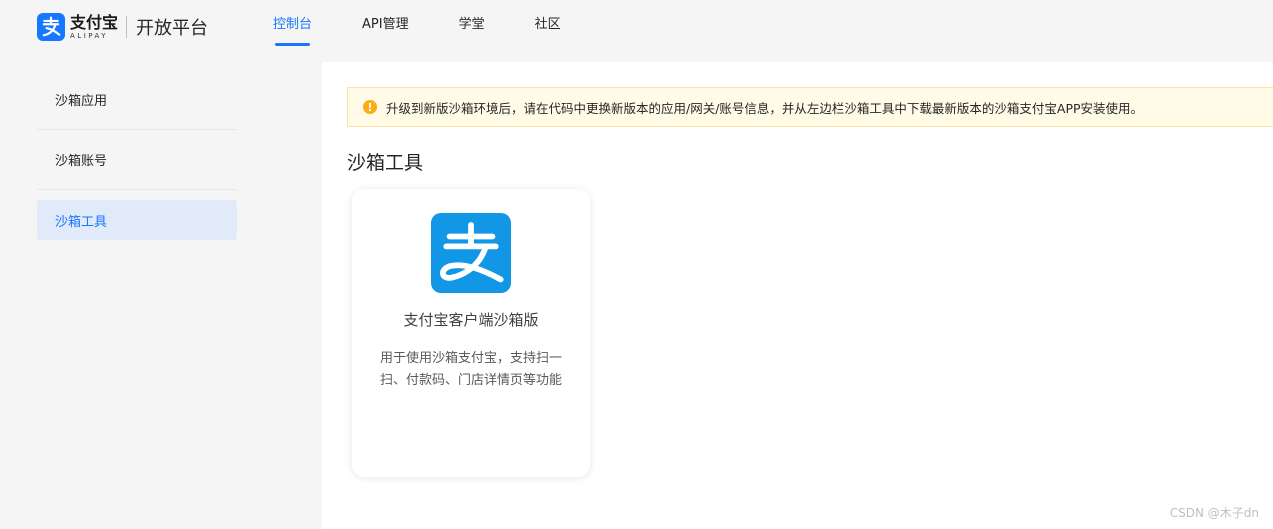 The image size is (1273, 529). Describe the element at coordinates (385, 26) in the screenshot. I see `nav-api-management: API管理` at that location.